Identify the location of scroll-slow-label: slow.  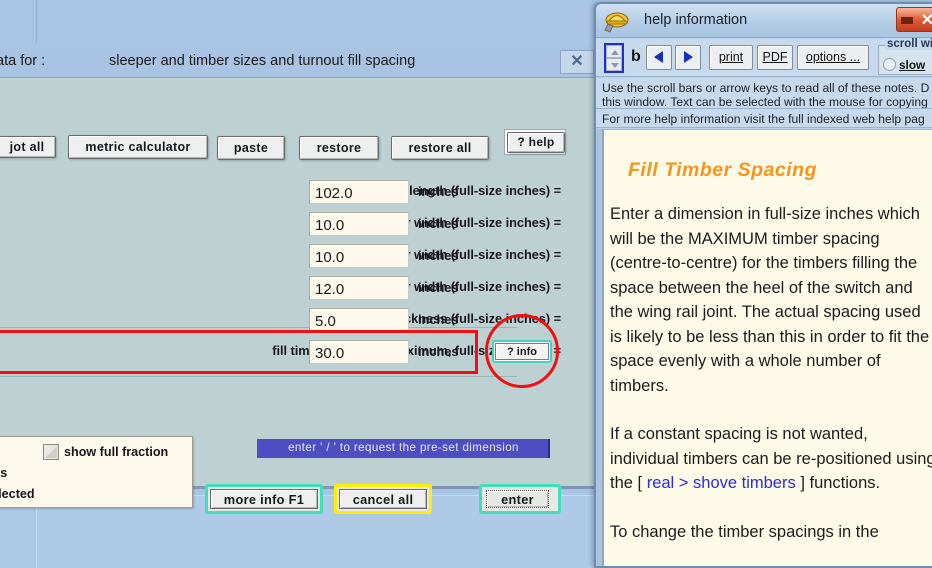
(912, 65).